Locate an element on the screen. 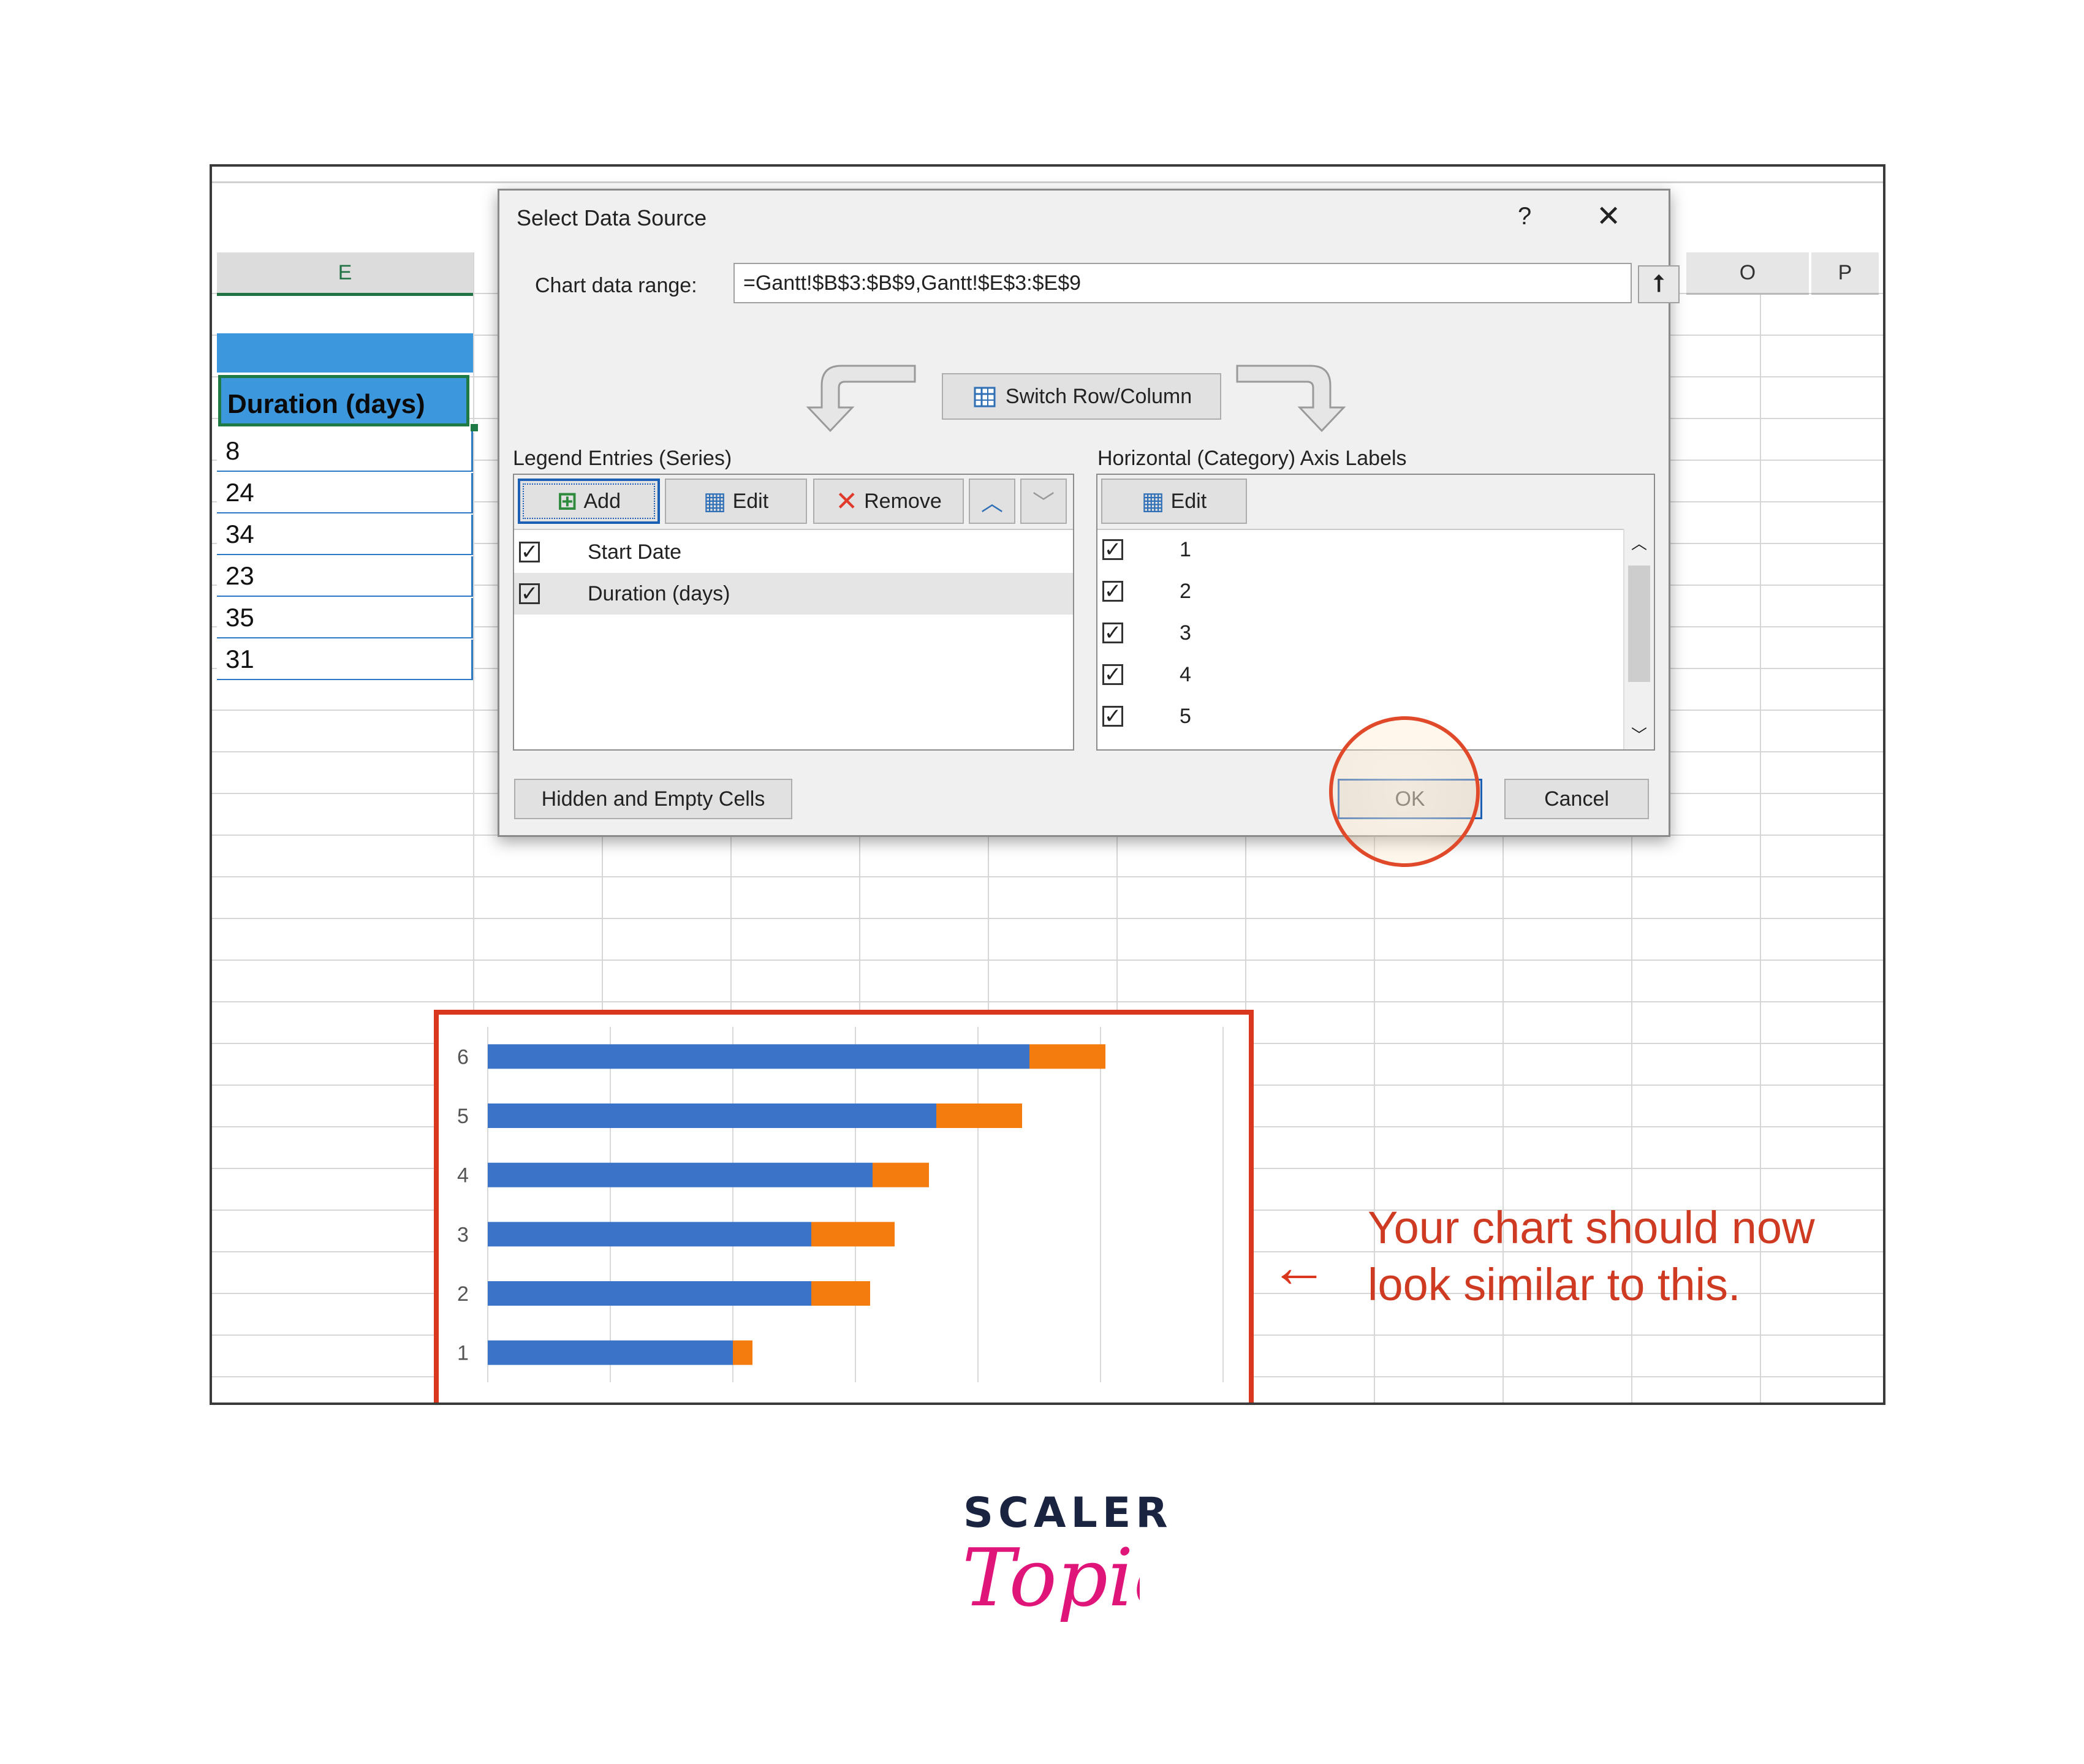 This screenshot has height=1764, width=2084. column-header-o: O is located at coordinates (1747, 273).